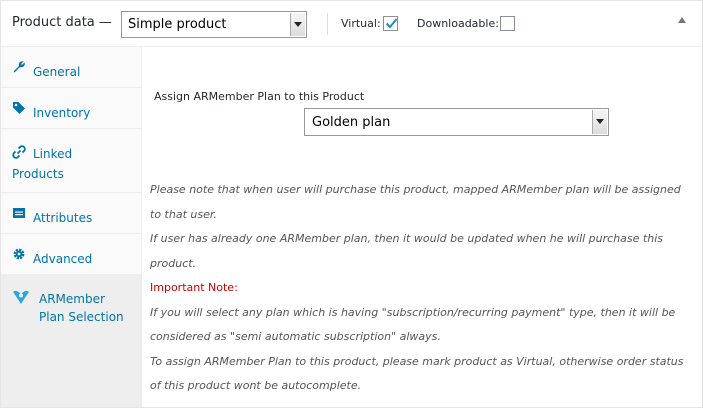  Describe the element at coordinates (458, 23) in the screenshot. I see `downloadable-label: Downloadable:` at that location.